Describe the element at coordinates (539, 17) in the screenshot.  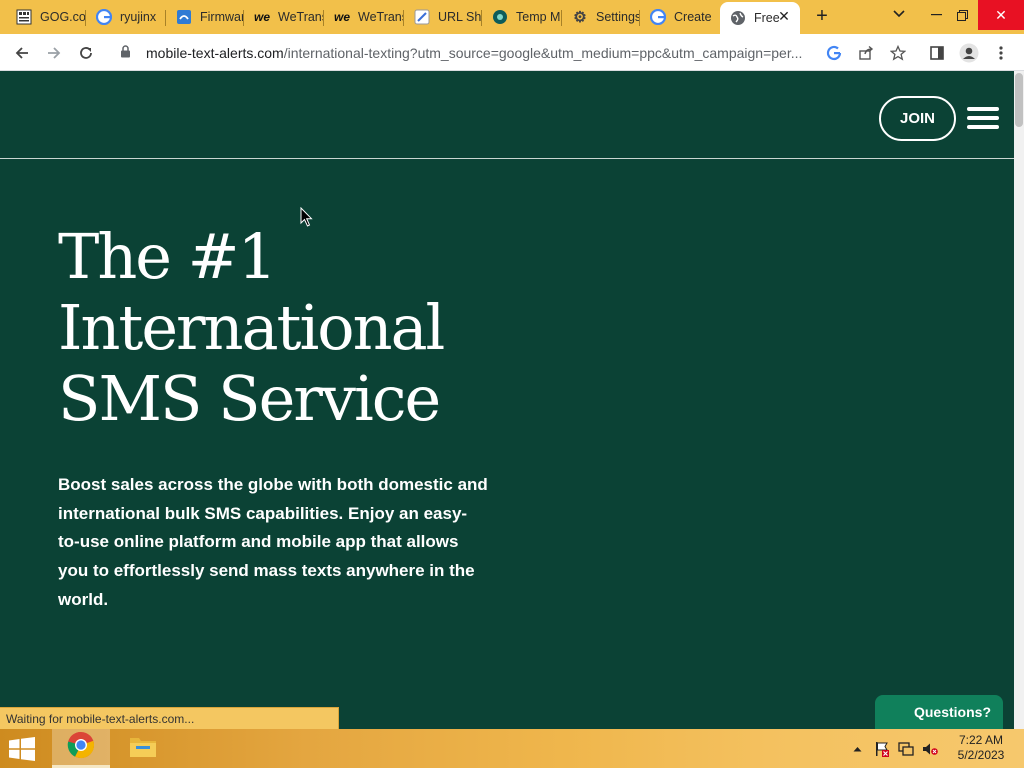
I see `tab-label: Temp Mail` at that location.